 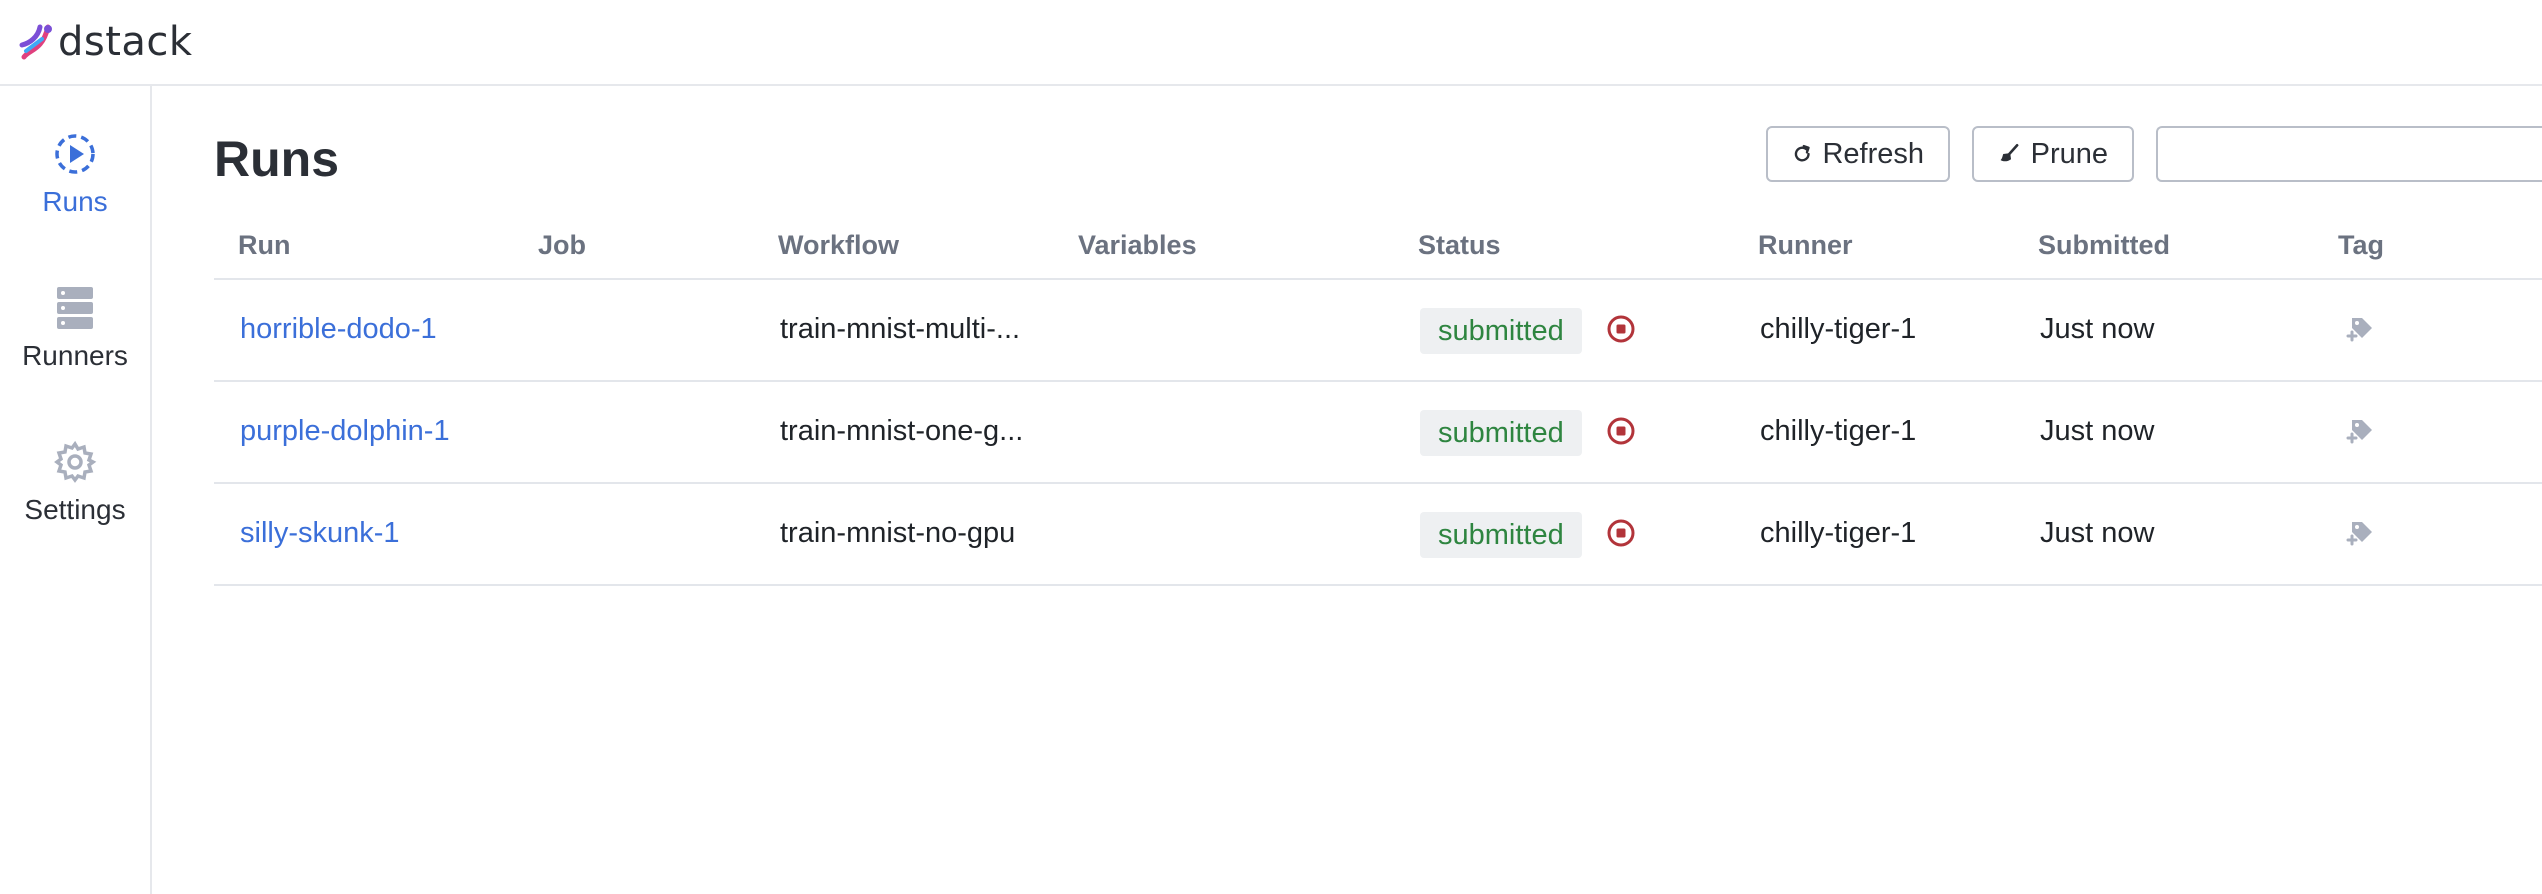 What do you see at coordinates (125, 42) in the screenshot?
I see `brand-name: dstack` at bounding box center [125, 42].